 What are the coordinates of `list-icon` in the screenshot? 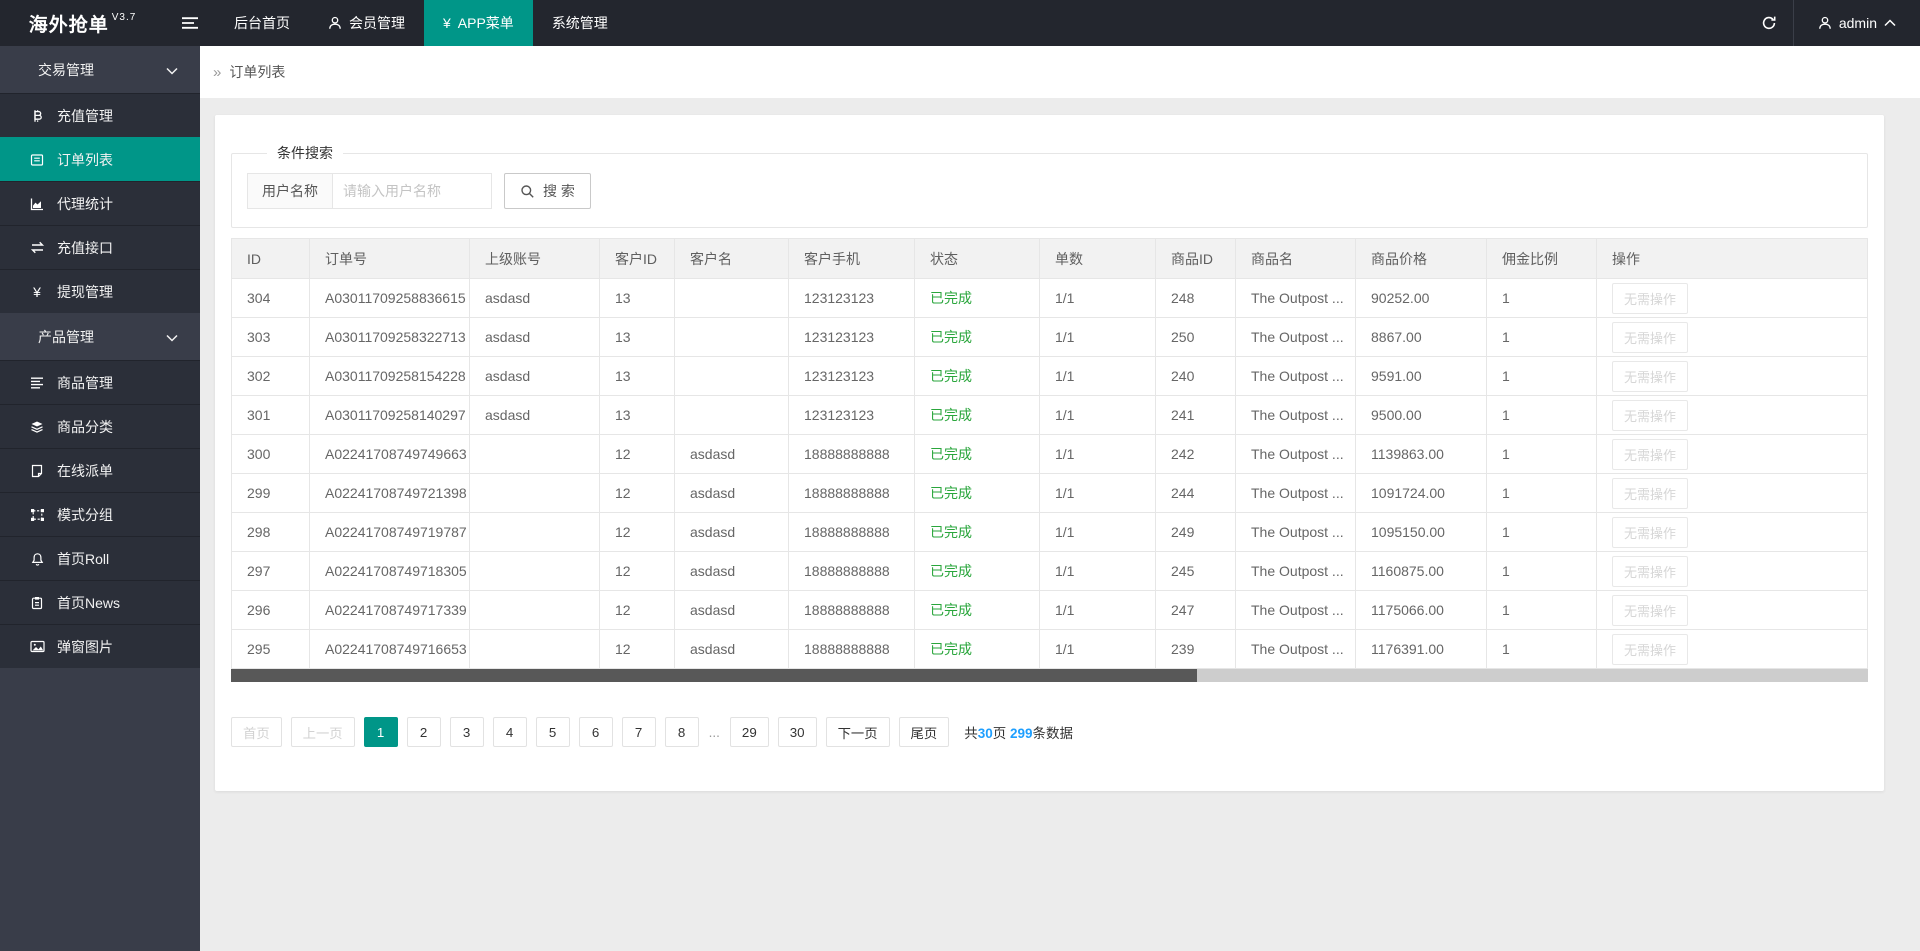 It's located at (37, 383).